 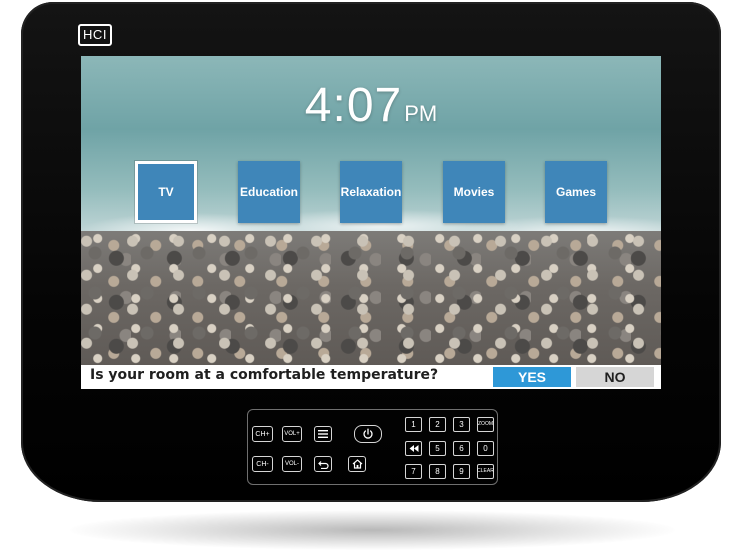 What do you see at coordinates (413, 424) in the screenshot?
I see `key-1: 1` at bounding box center [413, 424].